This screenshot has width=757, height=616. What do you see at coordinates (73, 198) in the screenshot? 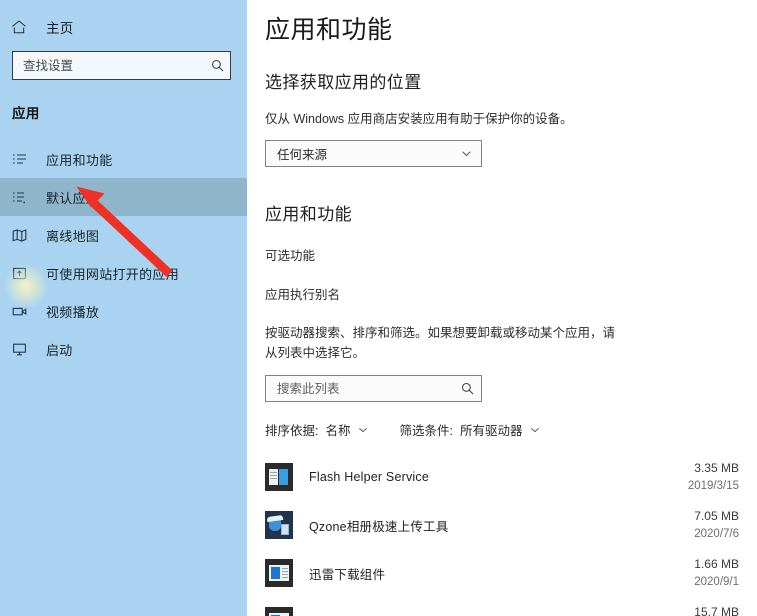
I see `sidebar-item-label: 默认应用` at bounding box center [73, 198].